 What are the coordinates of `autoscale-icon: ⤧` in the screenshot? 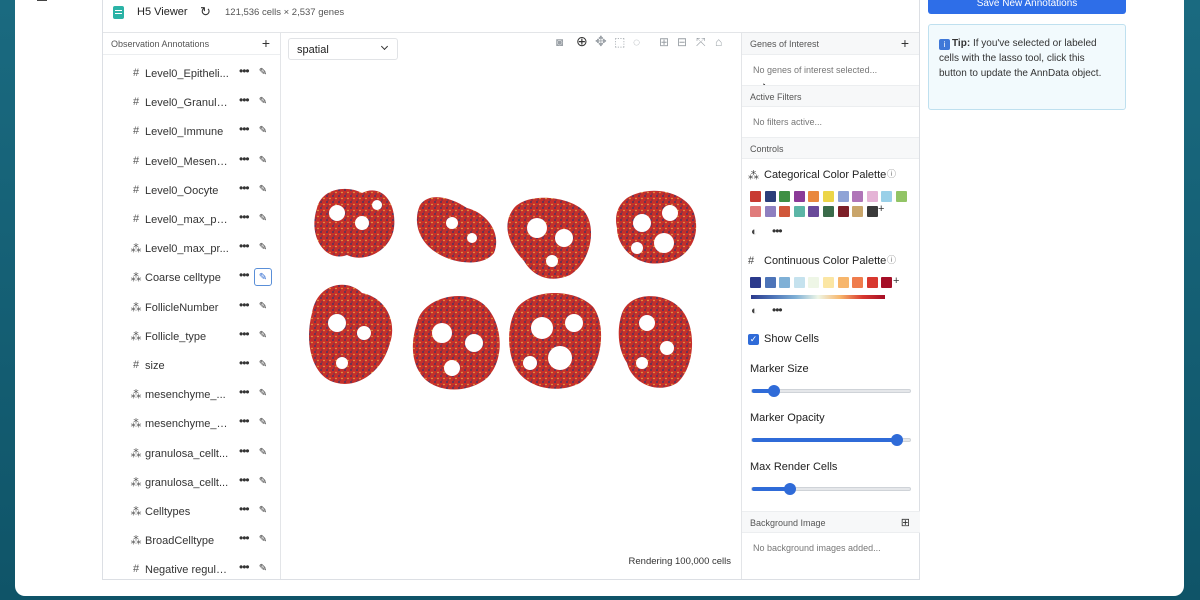 It's located at (701, 42).